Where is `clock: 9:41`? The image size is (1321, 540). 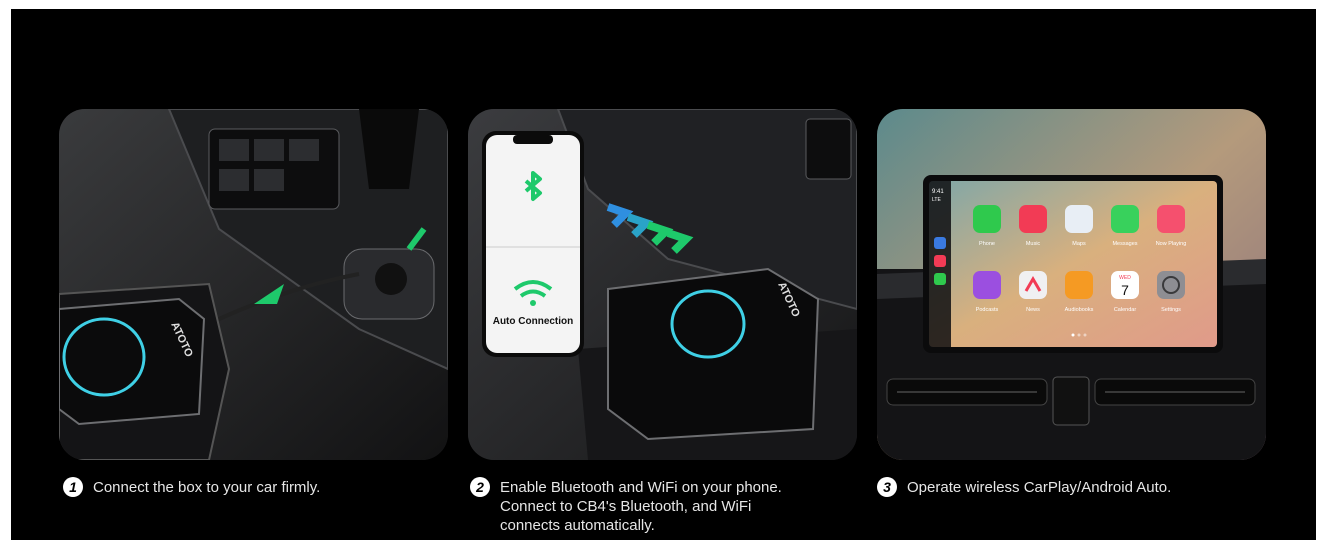 clock: 9:41 is located at coordinates (938, 192).